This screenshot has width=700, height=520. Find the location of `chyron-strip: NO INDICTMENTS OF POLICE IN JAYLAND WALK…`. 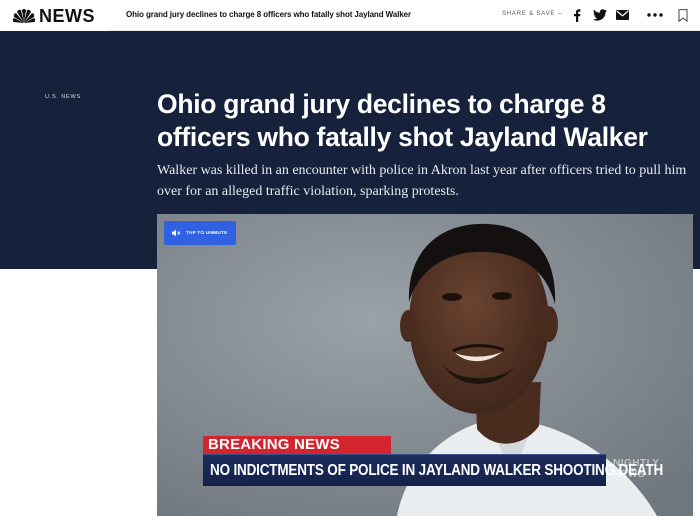

chyron-strip: NO INDICTMENTS OF POLICE IN JAYLAND WALK… is located at coordinates (433, 470).